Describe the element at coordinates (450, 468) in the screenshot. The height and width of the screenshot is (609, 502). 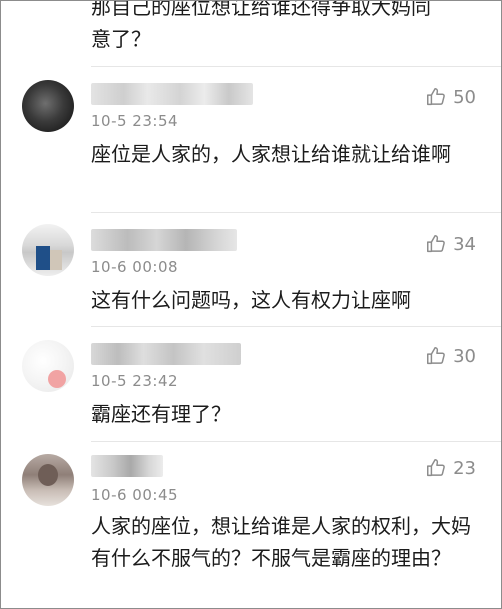
I see `like-button: 23` at that location.